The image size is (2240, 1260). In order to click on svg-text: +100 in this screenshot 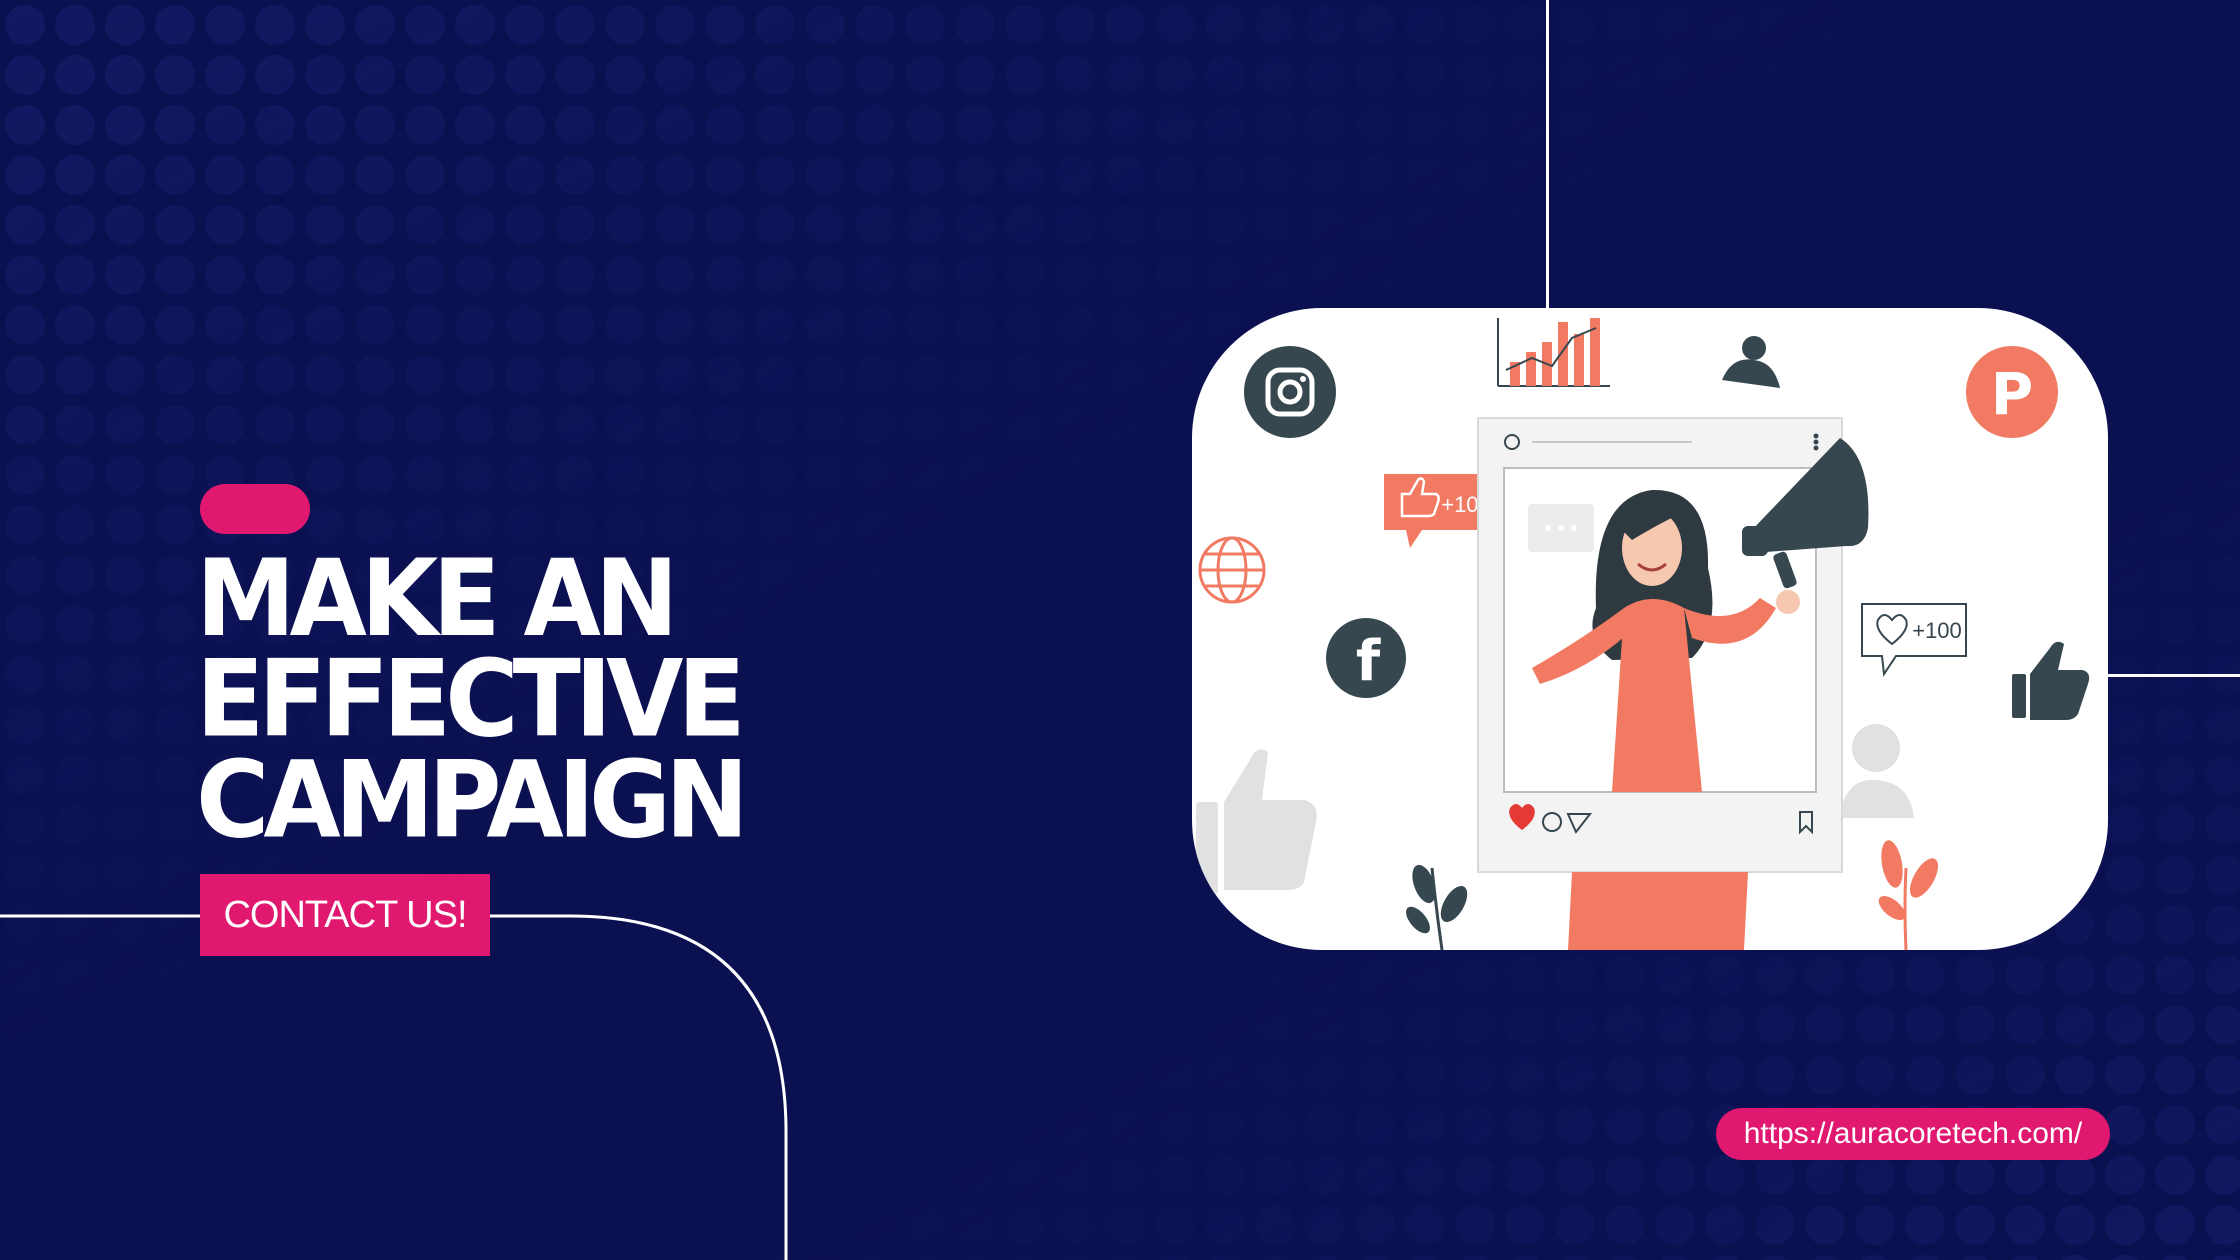, I will do `click(1937, 630)`.